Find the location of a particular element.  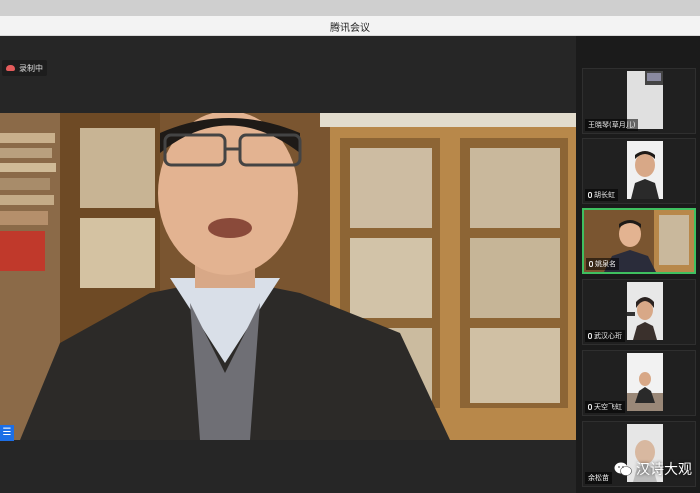

participant-name-label: 姚泉名 is located at coordinates (602, 264).